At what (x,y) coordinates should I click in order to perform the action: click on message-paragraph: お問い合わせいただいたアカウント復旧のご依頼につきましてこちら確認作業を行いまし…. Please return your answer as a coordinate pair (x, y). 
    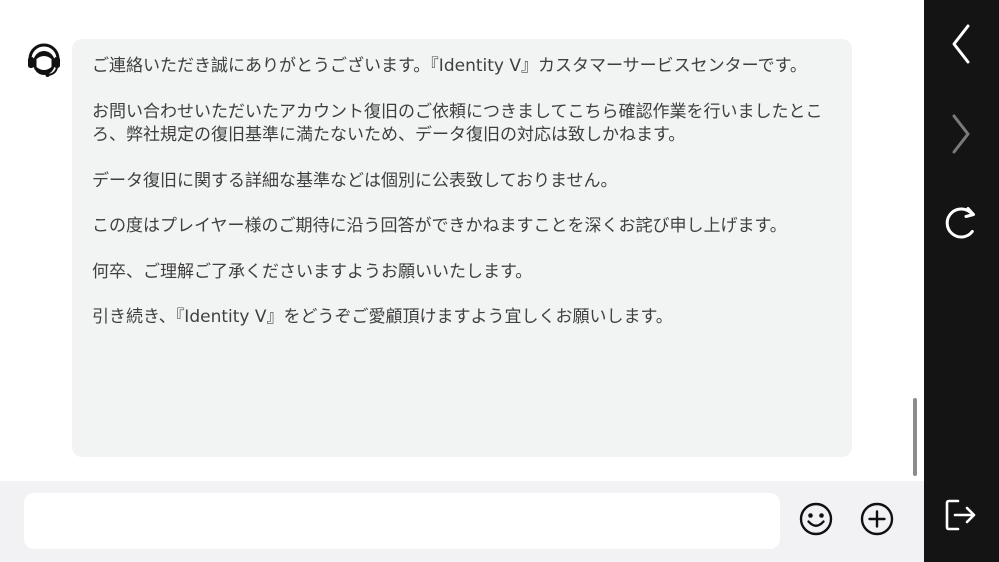
    Looking at the image, I should click on (457, 123).